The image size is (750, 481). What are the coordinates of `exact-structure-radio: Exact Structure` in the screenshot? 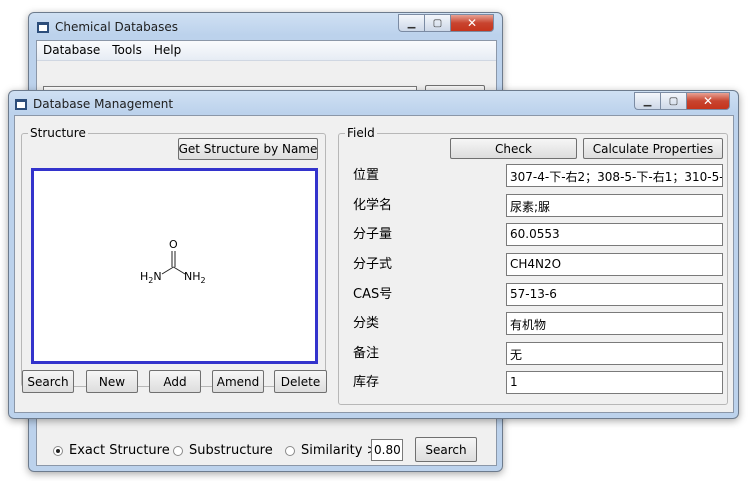 It's located at (111, 450).